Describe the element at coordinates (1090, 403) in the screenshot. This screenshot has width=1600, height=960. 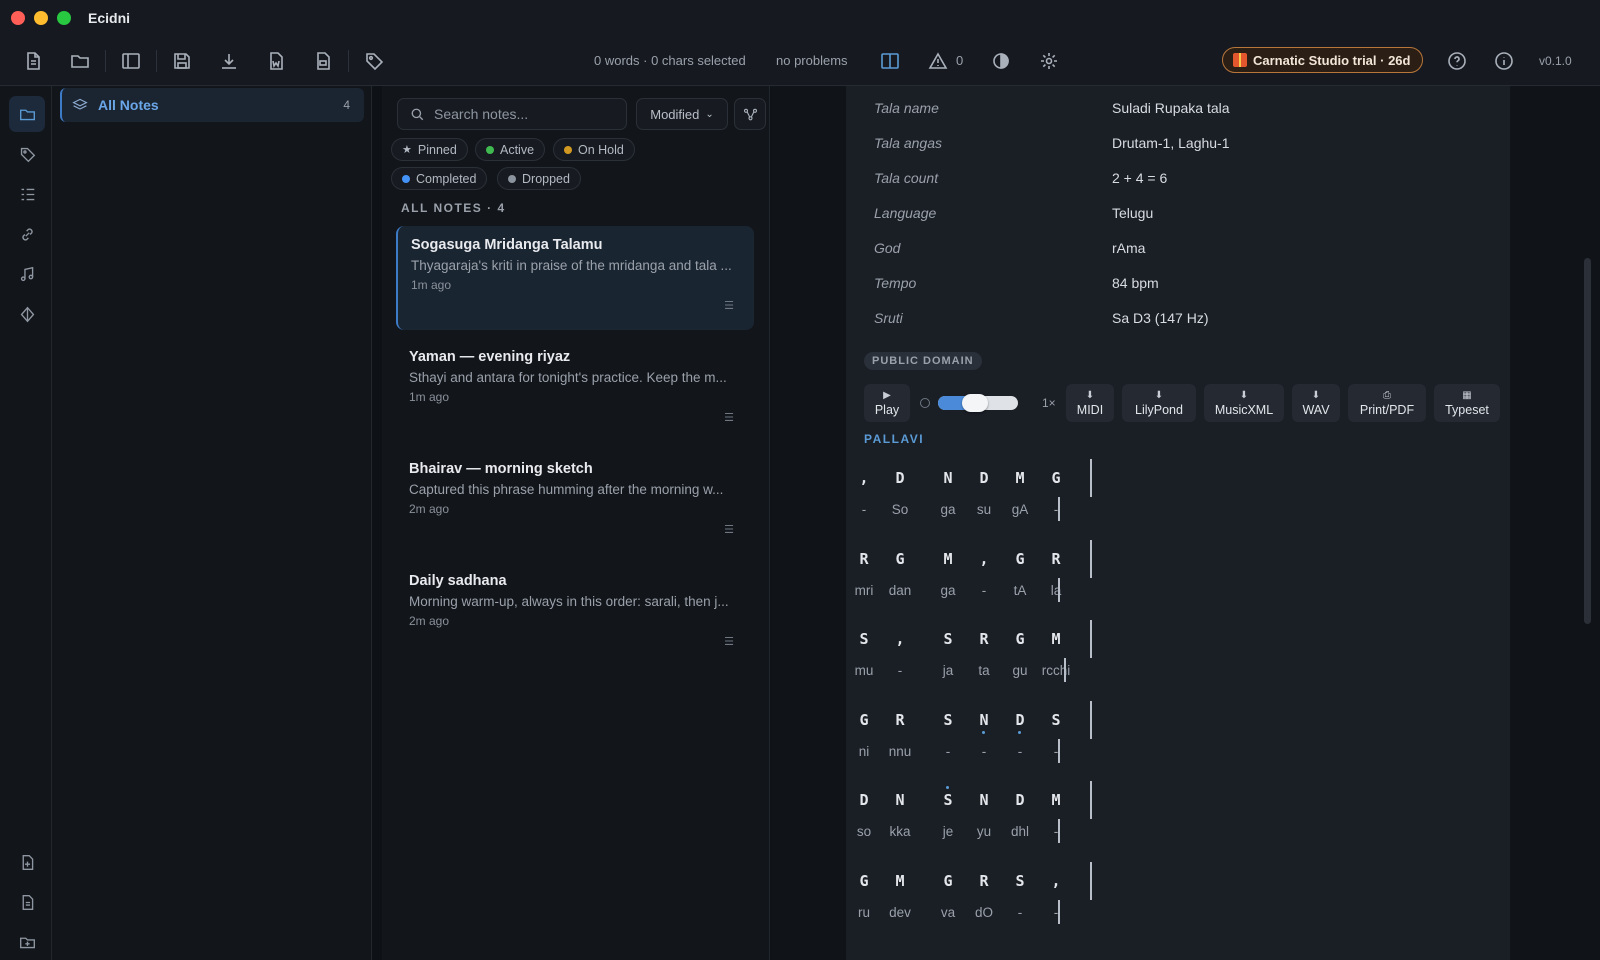
I see `export-midi-button: ⬇ MIDI` at that location.